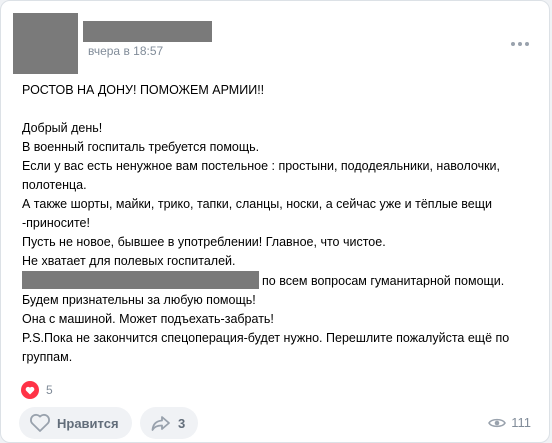 This screenshot has height=443, width=552. What do you see at coordinates (497, 422) in the screenshot?
I see `eye-icon` at bounding box center [497, 422].